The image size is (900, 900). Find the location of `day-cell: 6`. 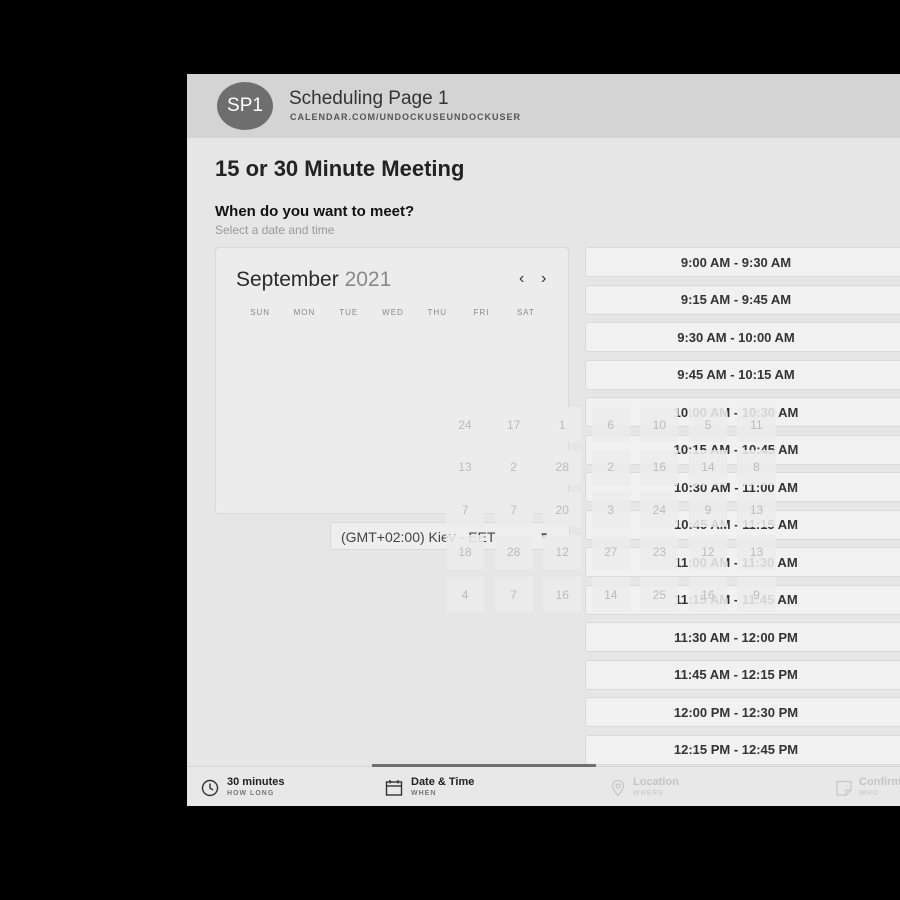

day-cell: 6 is located at coordinates (610, 424).